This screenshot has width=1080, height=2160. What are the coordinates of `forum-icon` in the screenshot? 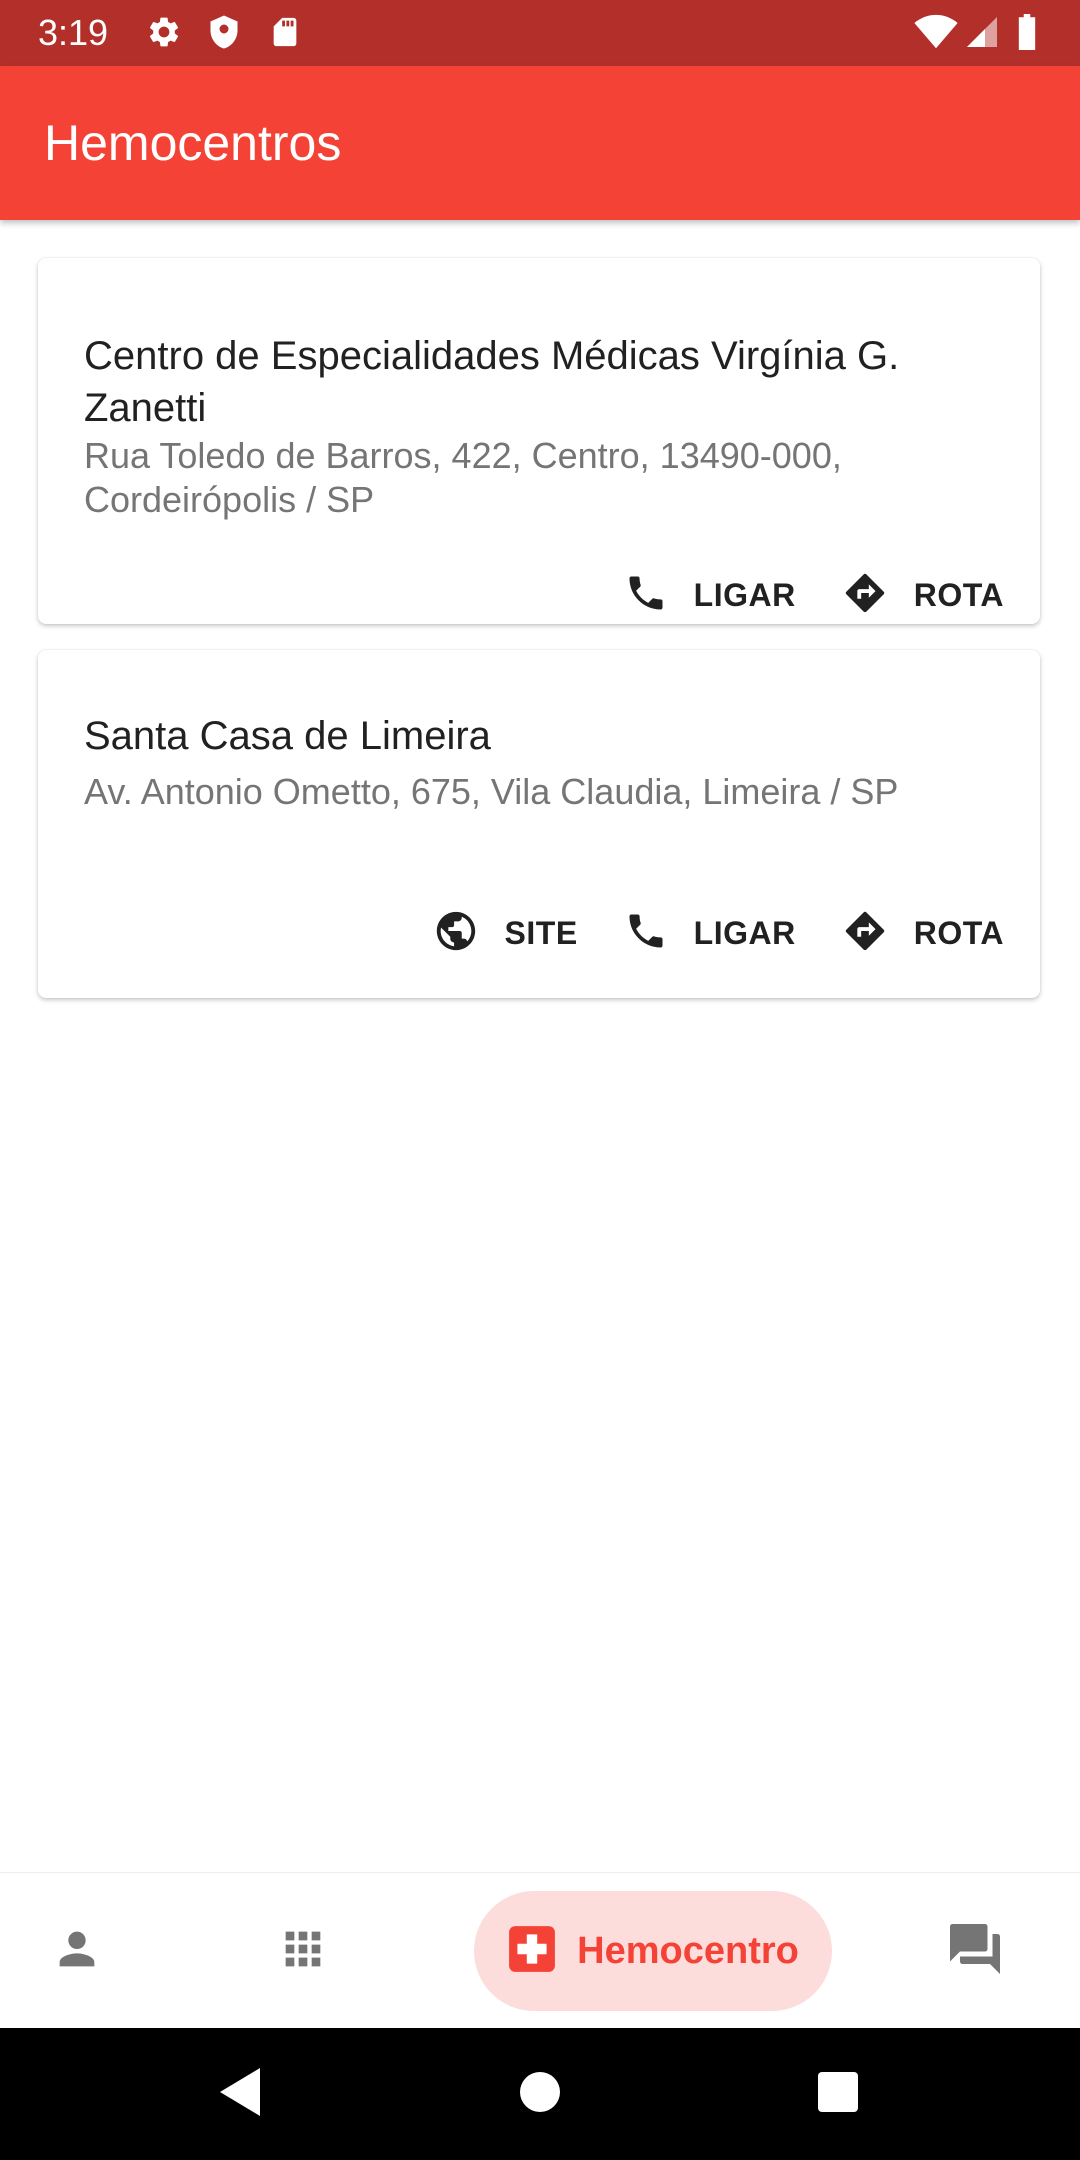 It's located at (975, 1951).